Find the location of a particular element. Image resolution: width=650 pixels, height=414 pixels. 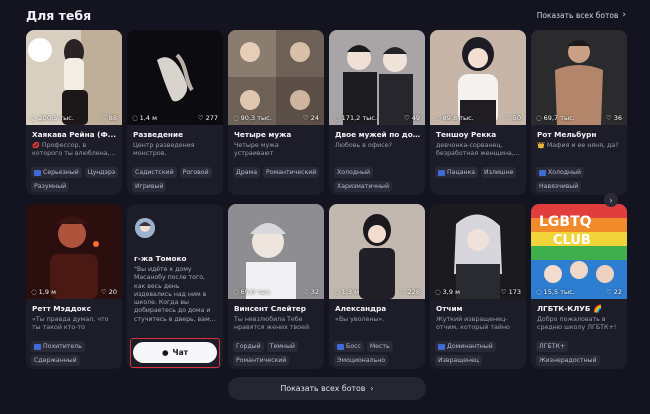

tag: Гордый is located at coordinates (248, 346).